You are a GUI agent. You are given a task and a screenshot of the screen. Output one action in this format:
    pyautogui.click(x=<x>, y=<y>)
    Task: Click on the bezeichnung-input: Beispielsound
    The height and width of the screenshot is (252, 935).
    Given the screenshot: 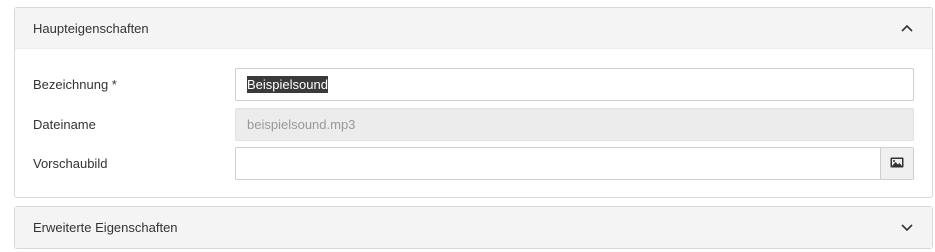 What is the action you would take?
    pyautogui.click(x=574, y=84)
    